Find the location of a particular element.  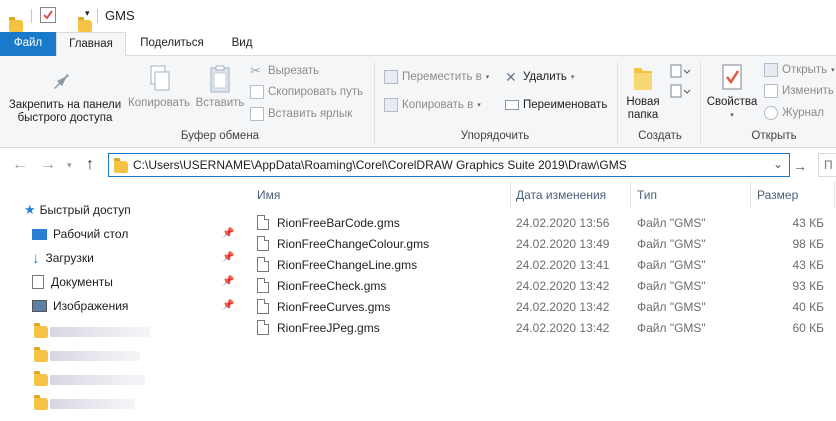

new-group-title: Создать is located at coordinates (660, 136).